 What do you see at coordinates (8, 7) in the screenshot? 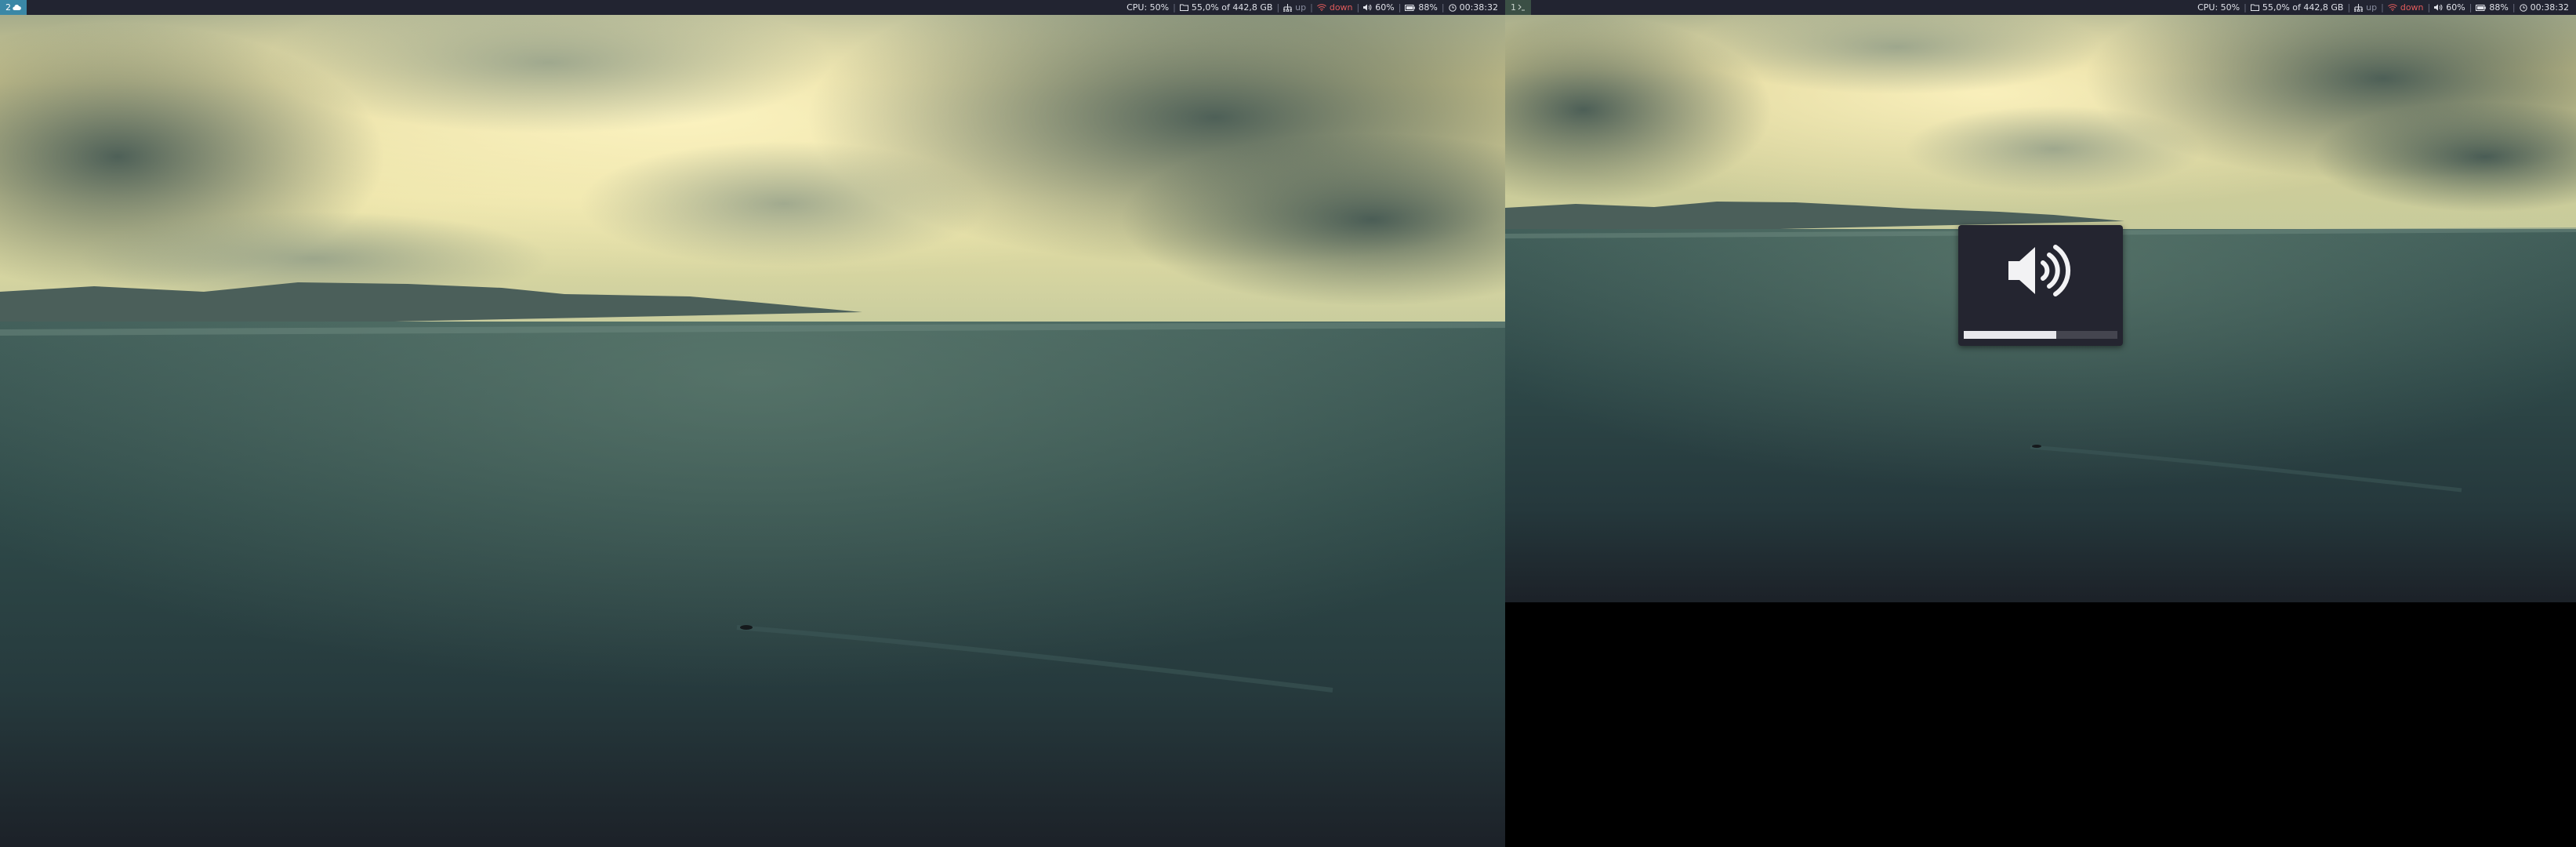
I see `workspace-label: 2` at bounding box center [8, 7].